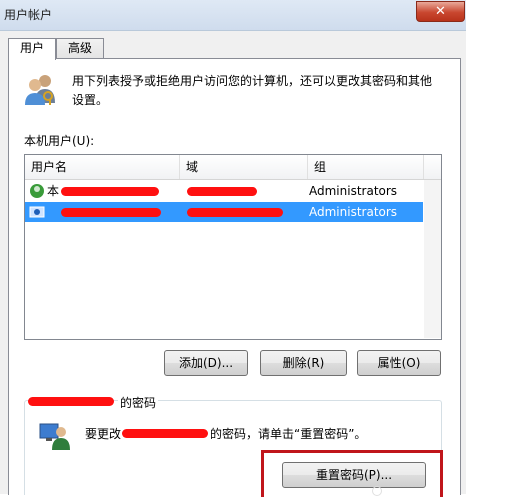 The image size is (513, 497). I want to click on highlight-annotation, so click(352, 473).